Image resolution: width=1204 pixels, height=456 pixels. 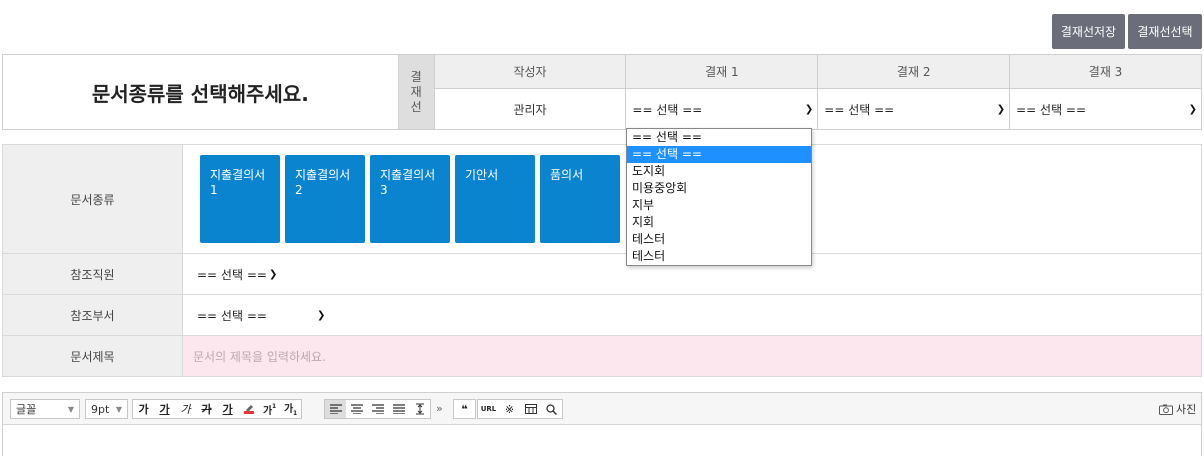 What do you see at coordinates (1105, 109) in the screenshot?
I see `approver-3-select: == 선택 == ❯` at bounding box center [1105, 109].